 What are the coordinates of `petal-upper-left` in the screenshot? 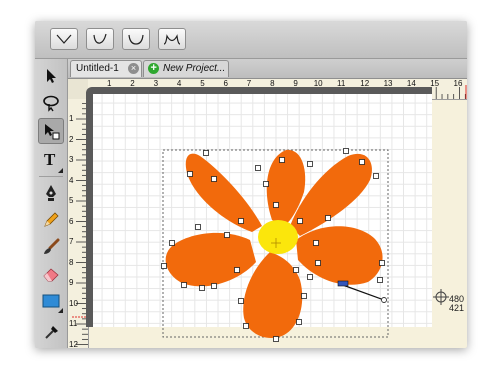 It's located at (223, 192).